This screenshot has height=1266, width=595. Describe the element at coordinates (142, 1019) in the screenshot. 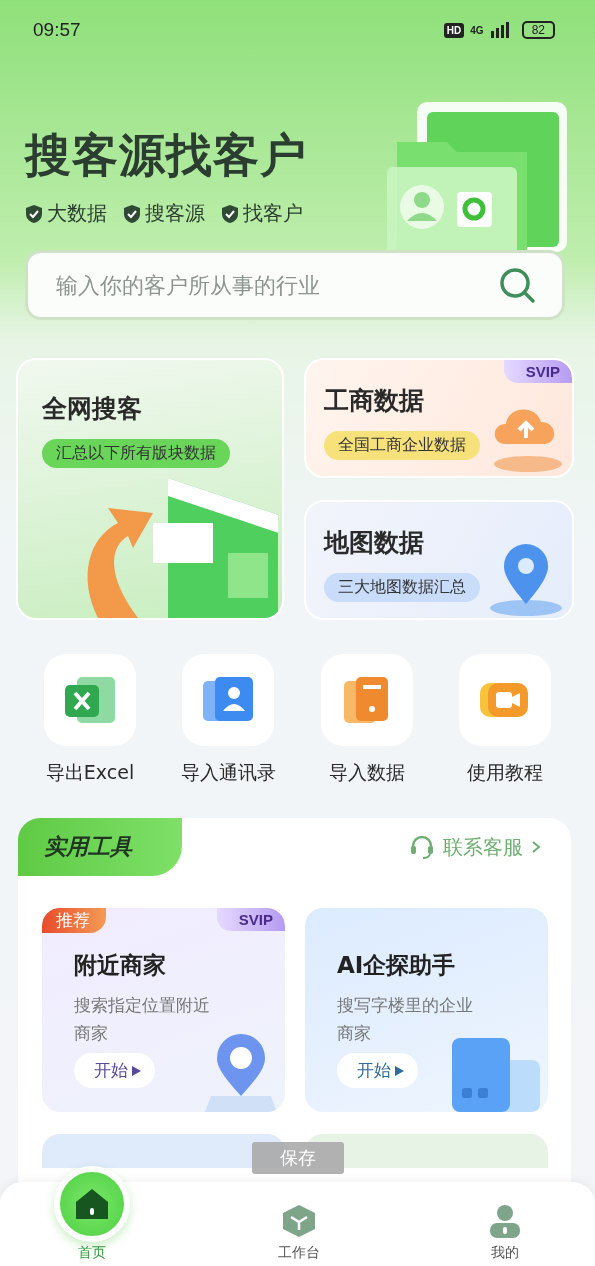

I see `tool-description: 搜索指定位置附近商家` at that location.